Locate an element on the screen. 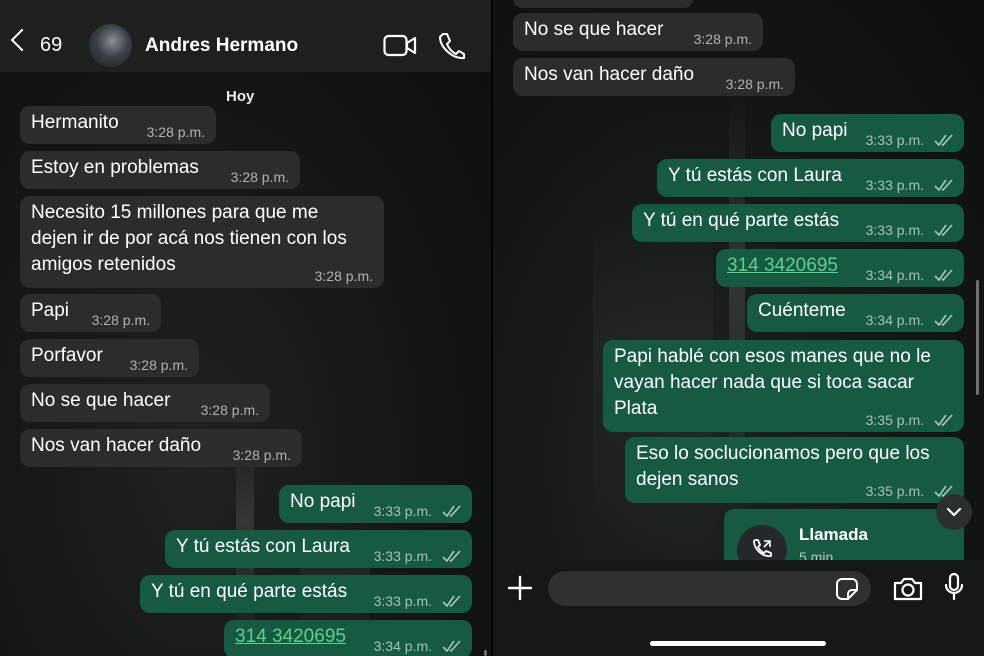 The width and height of the screenshot is (984, 656). call-icon is located at coordinates (762, 548).